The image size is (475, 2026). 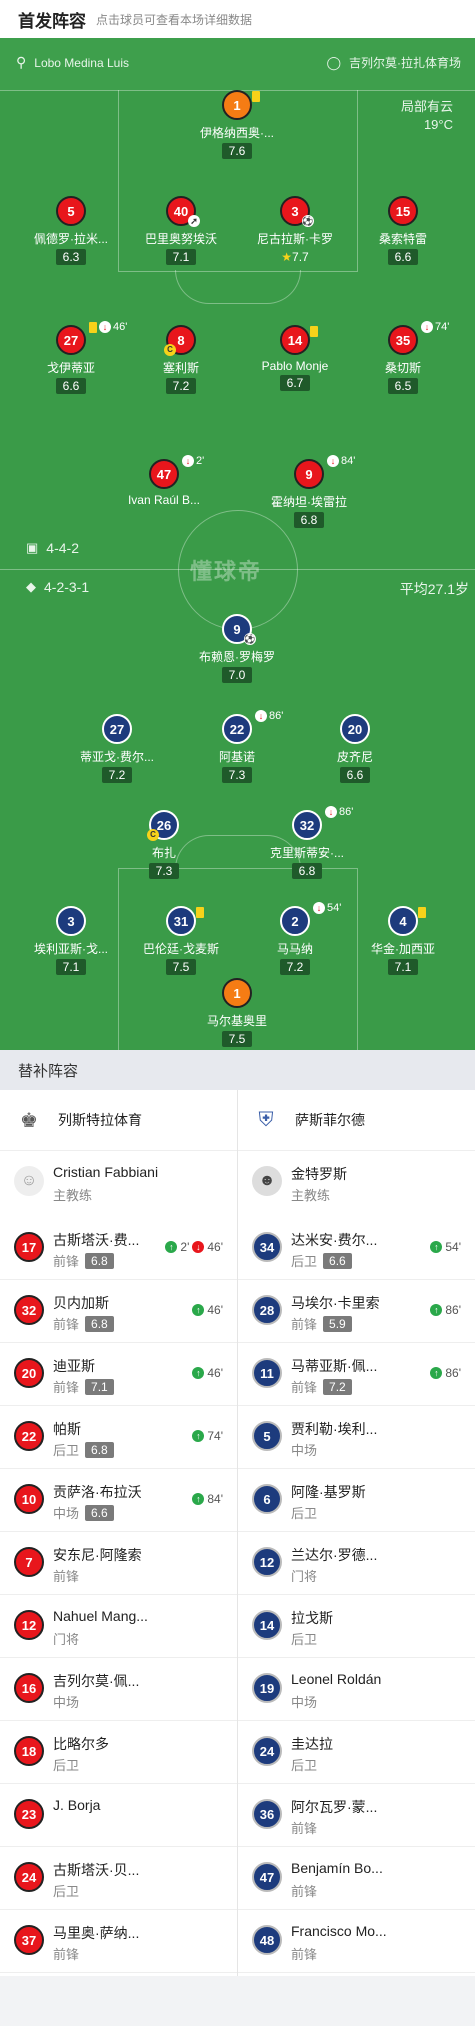 I want to click on home-coach: ☺ Cristian Fabbiani 主教练, so click(x=118, y=1183).